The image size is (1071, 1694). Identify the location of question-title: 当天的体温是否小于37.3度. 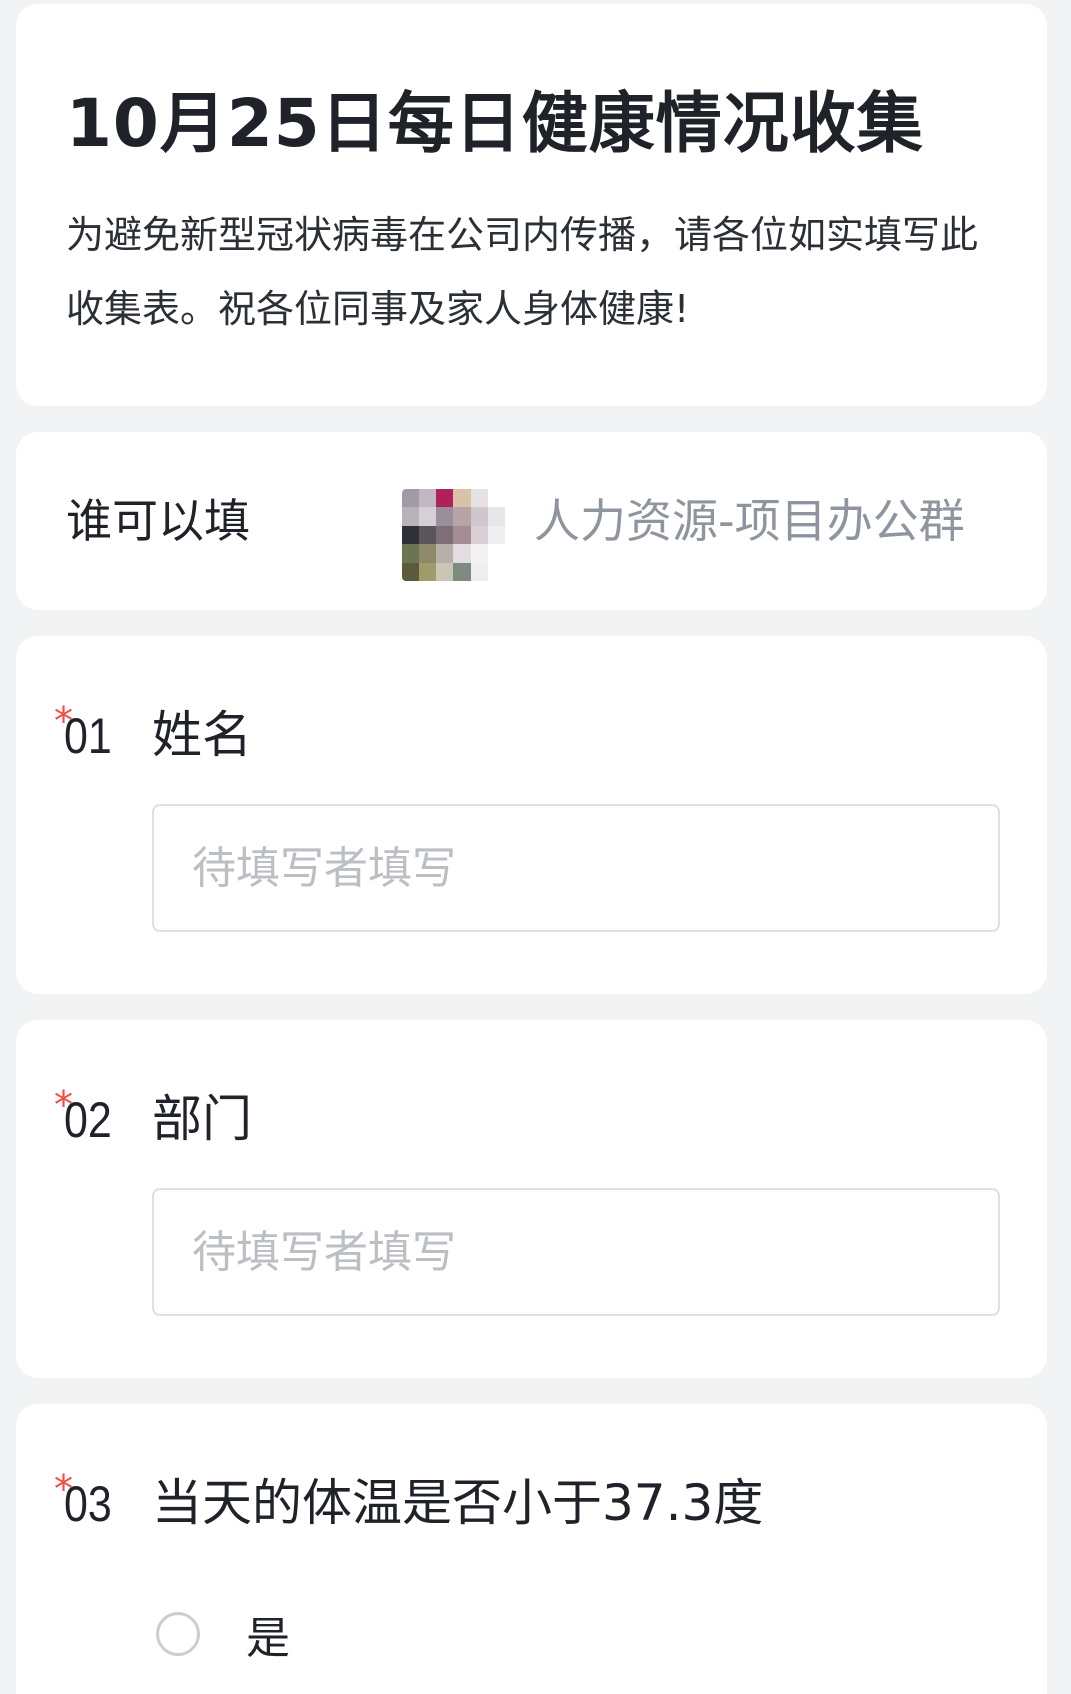
(458, 1503).